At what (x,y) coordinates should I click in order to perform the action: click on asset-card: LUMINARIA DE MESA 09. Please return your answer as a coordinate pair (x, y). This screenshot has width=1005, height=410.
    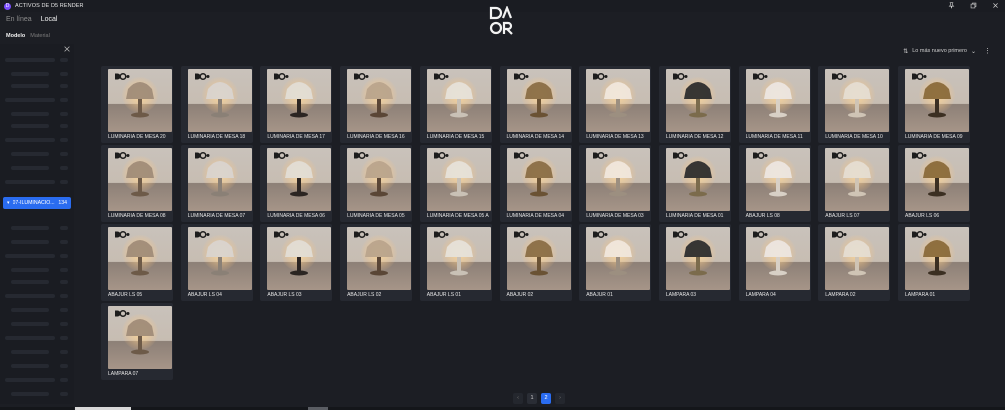
    Looking at the image, I should click on (934, 104).